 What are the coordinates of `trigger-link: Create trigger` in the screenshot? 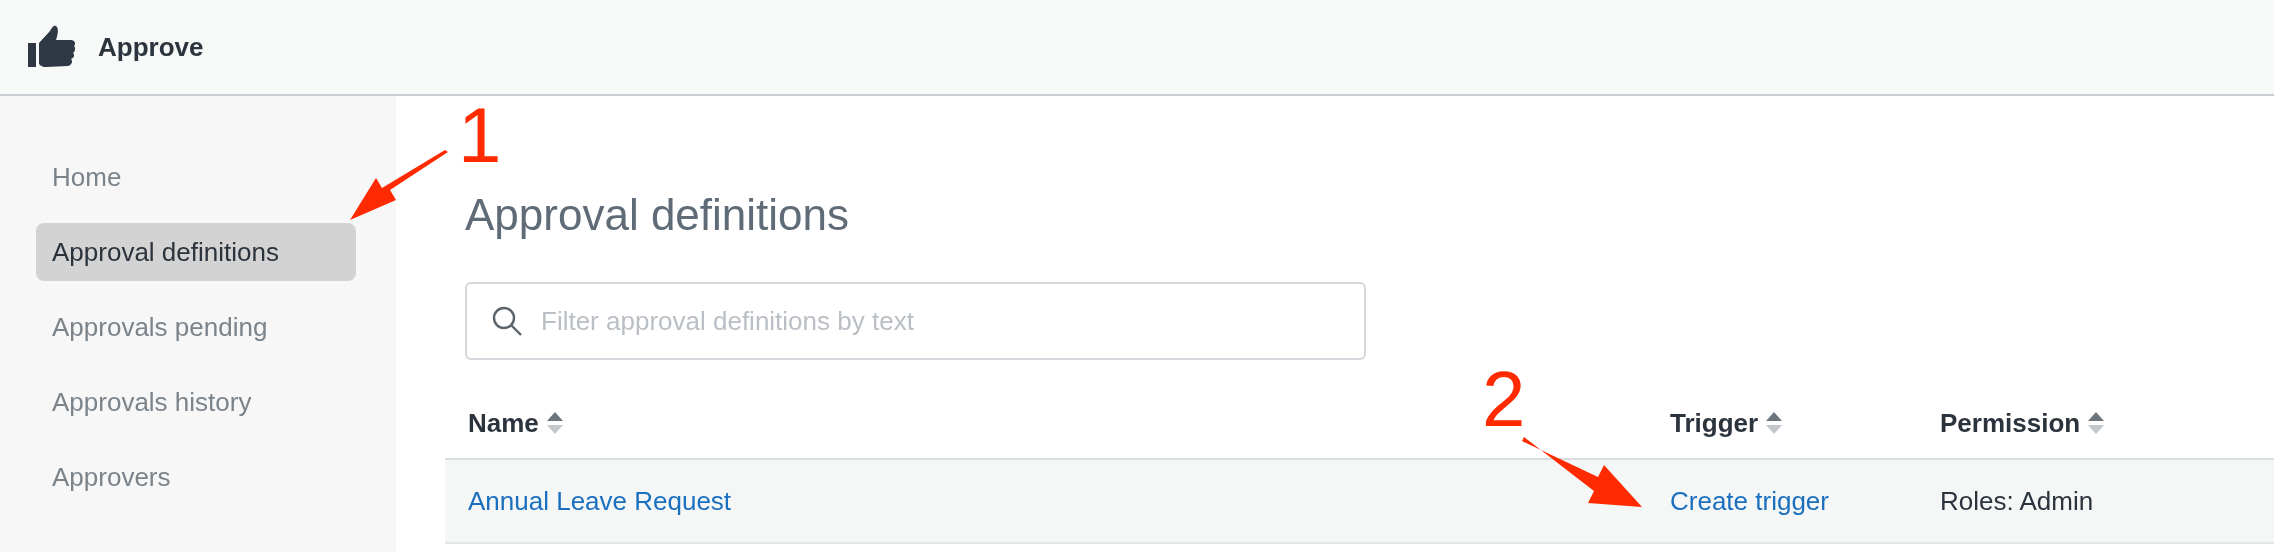 It's located at (1749, 500).